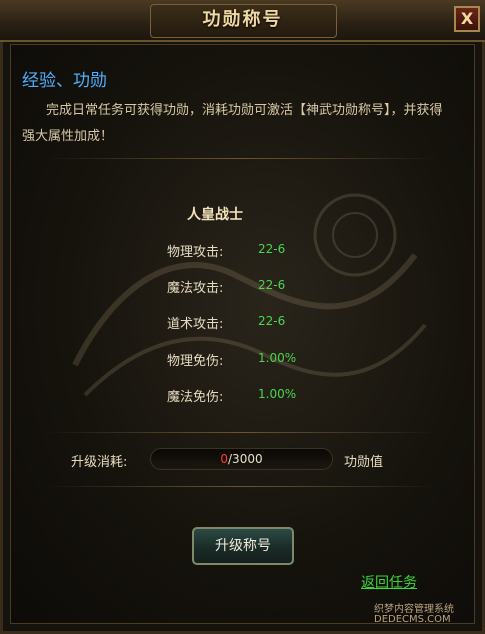  What do you see at coordinates (412, 619) in the screenshot?
I see `watermark-url: DEDECMS.COM` at bounding box center [412, 619].